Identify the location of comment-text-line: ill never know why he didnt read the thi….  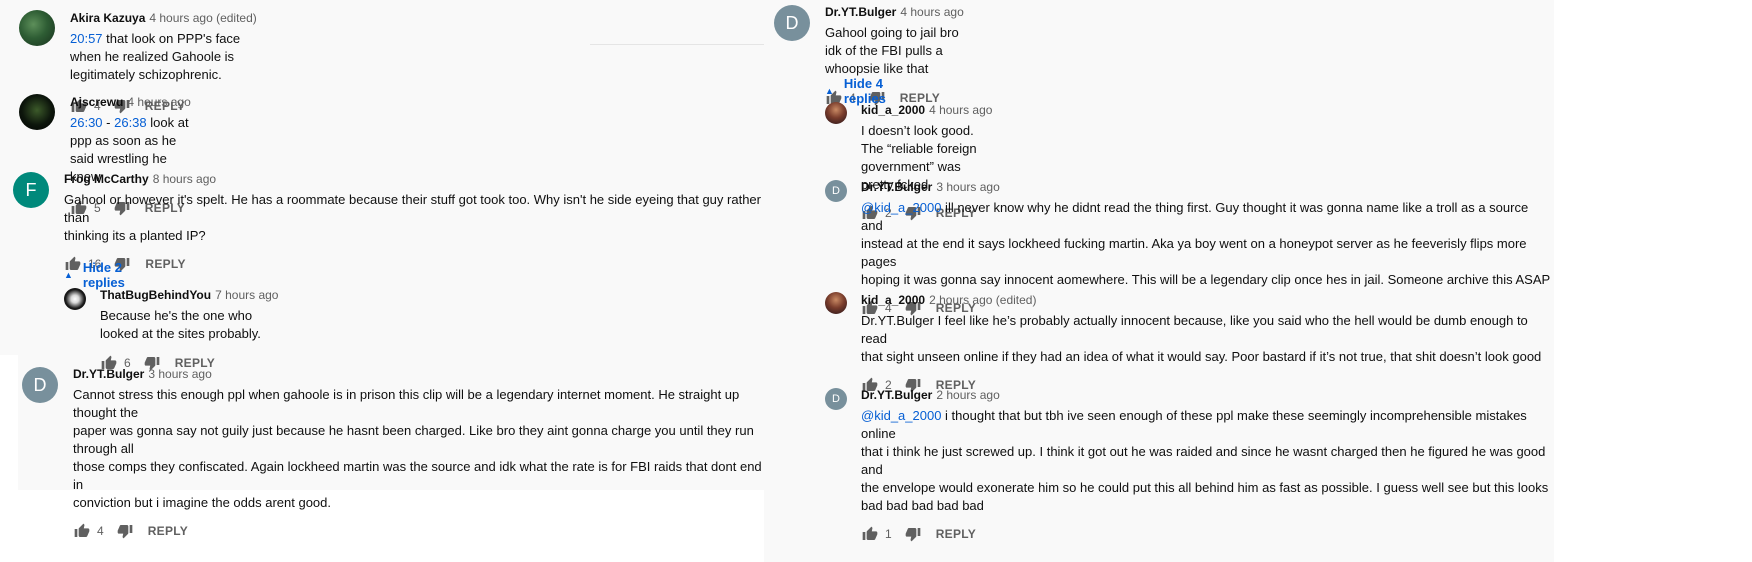
(1195, 216).